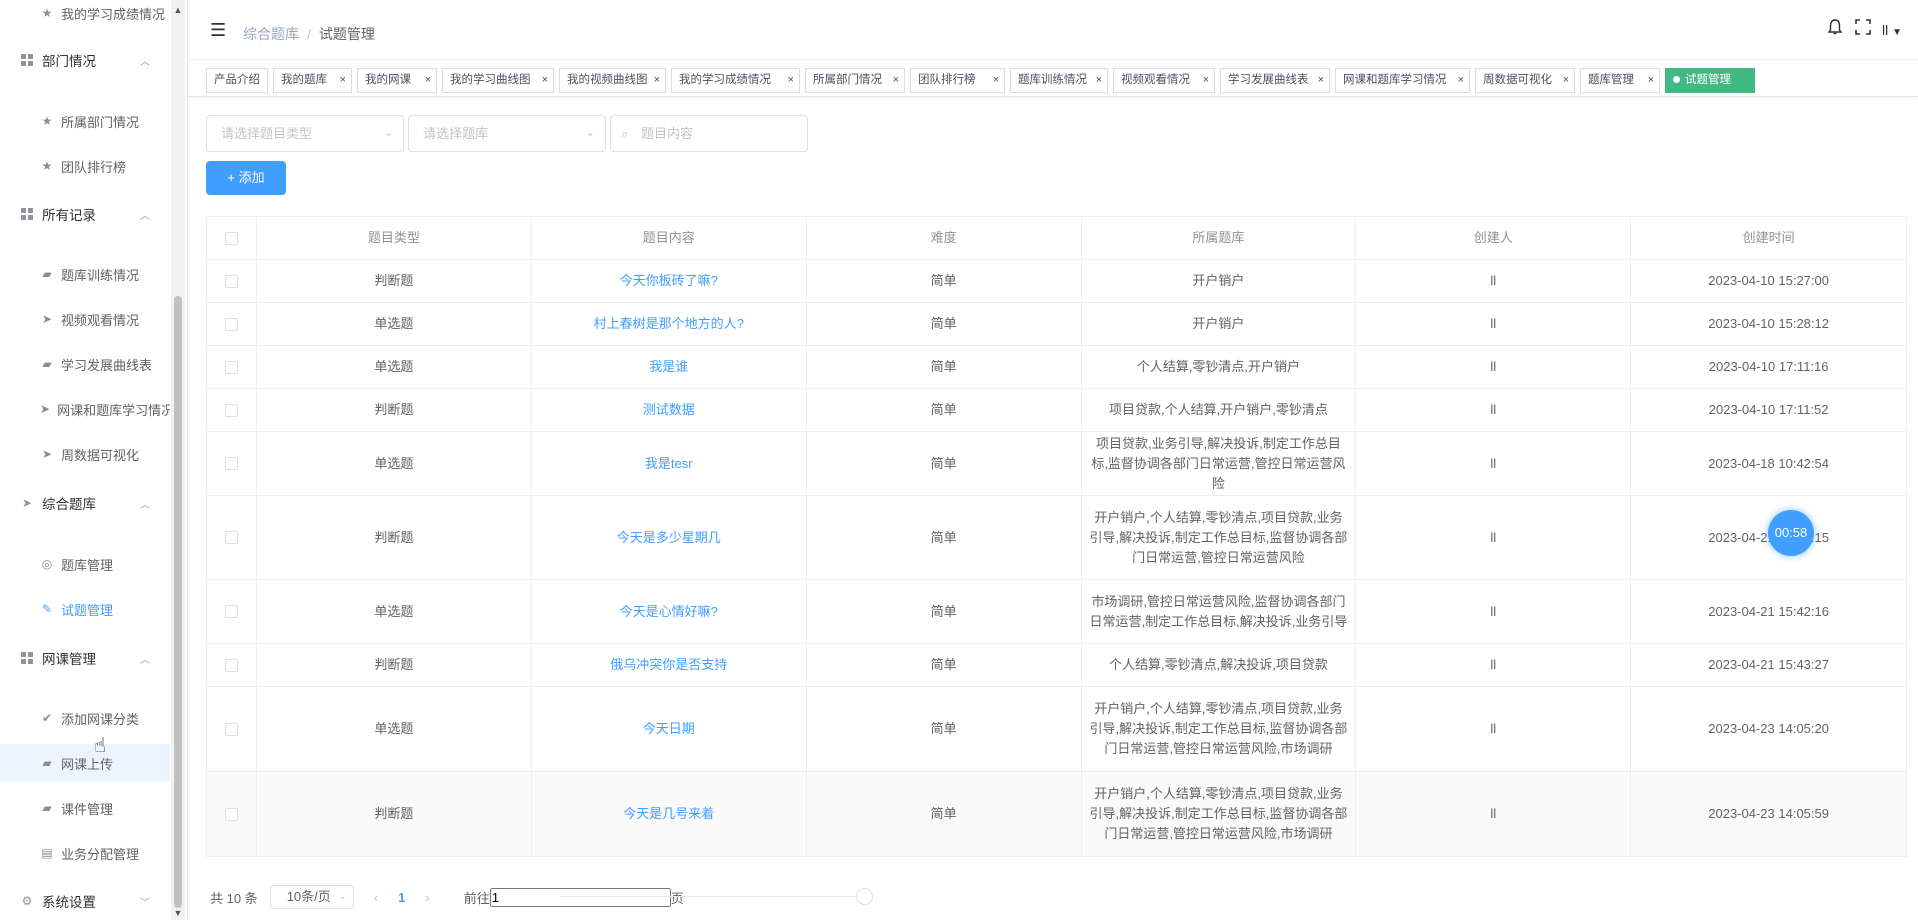 The image size is (1918, 920). Describe the element at coordinates (85, 609) in the screenshot. I see `sidebar-item-12: ✎ 试题管理` at that location.